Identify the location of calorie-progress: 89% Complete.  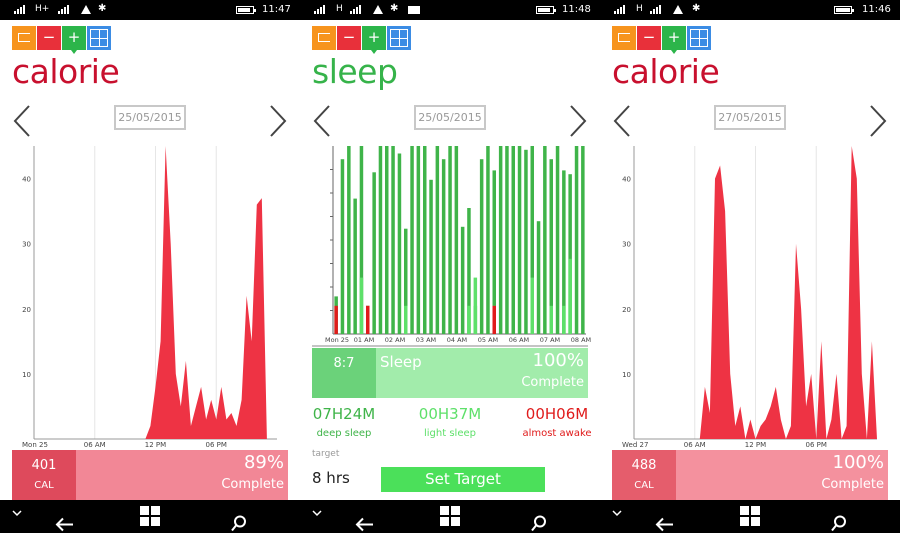
(182, 475).